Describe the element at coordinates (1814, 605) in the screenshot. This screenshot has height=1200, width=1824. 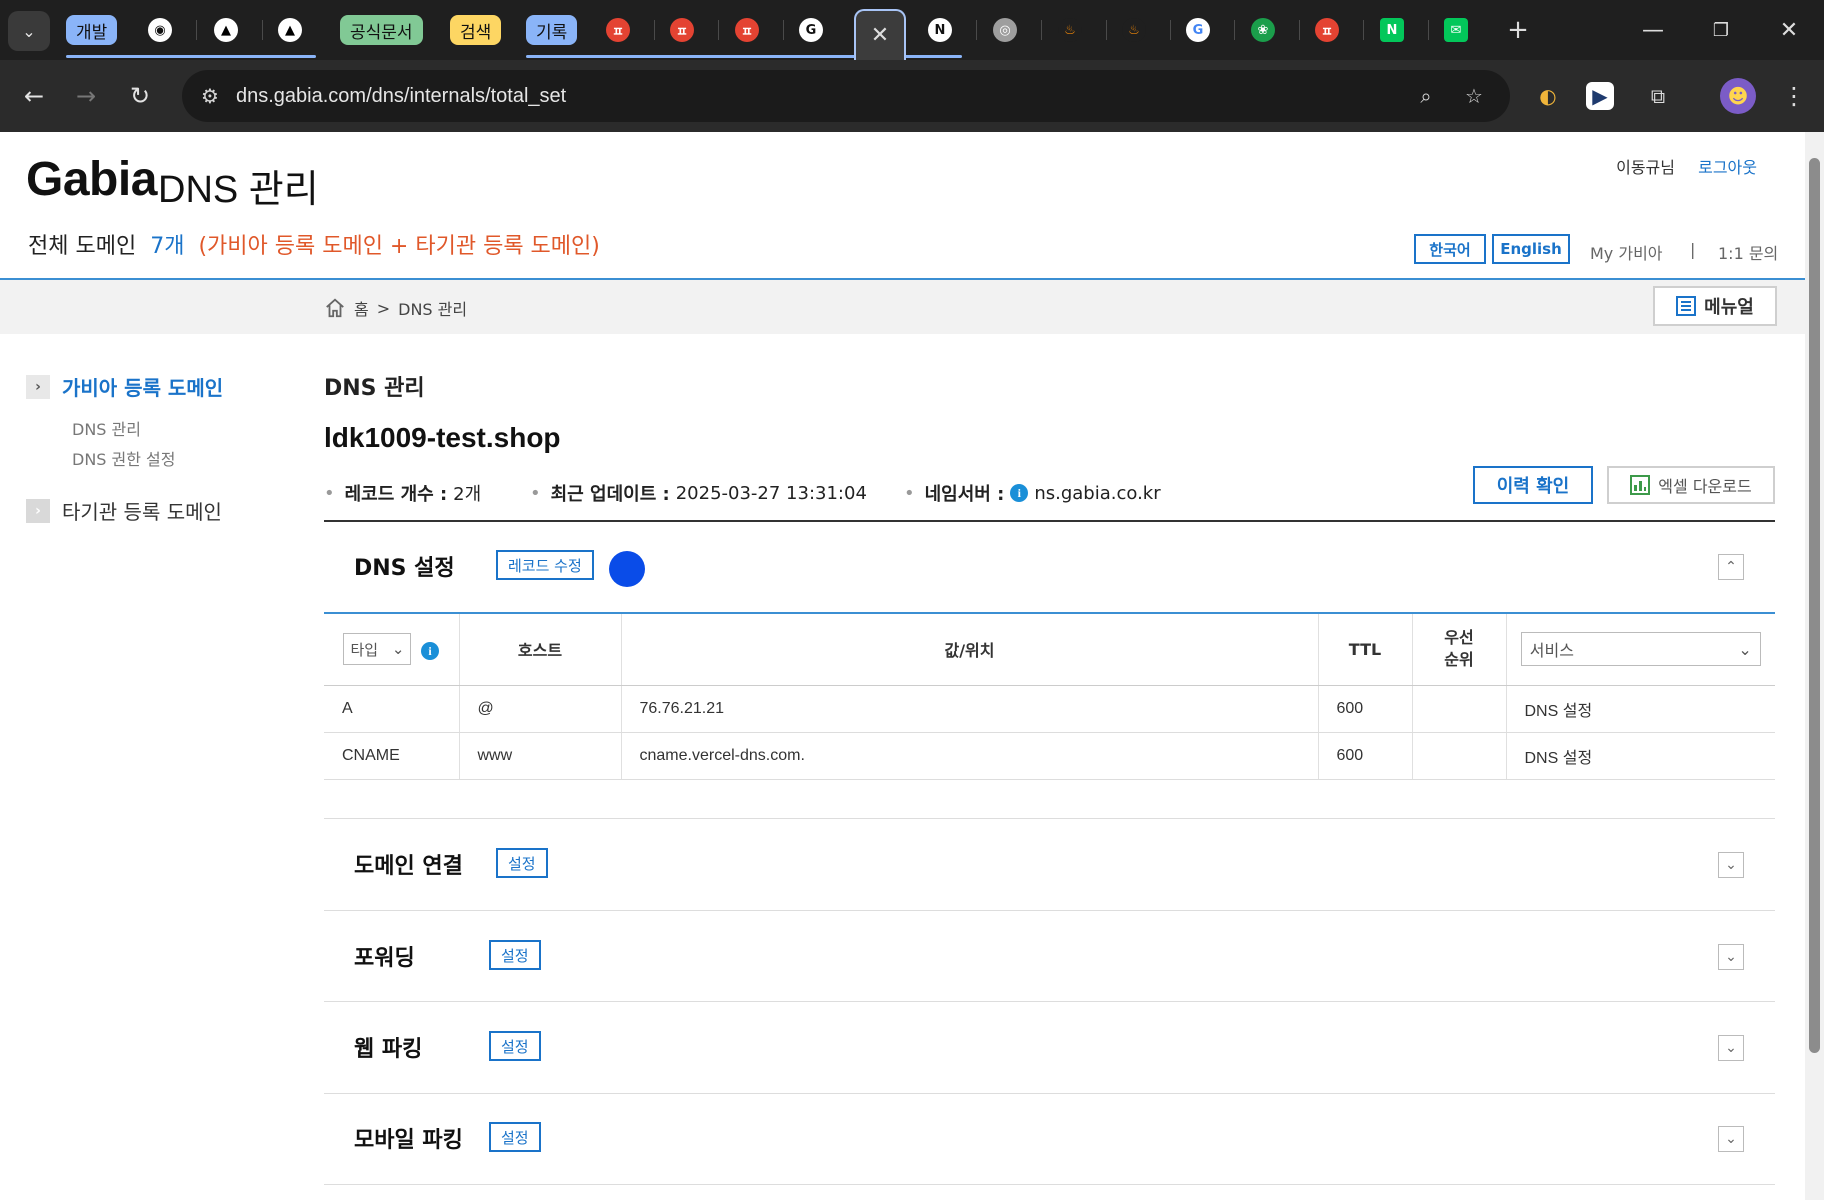
I see `scrollbar-thumb` at that location.